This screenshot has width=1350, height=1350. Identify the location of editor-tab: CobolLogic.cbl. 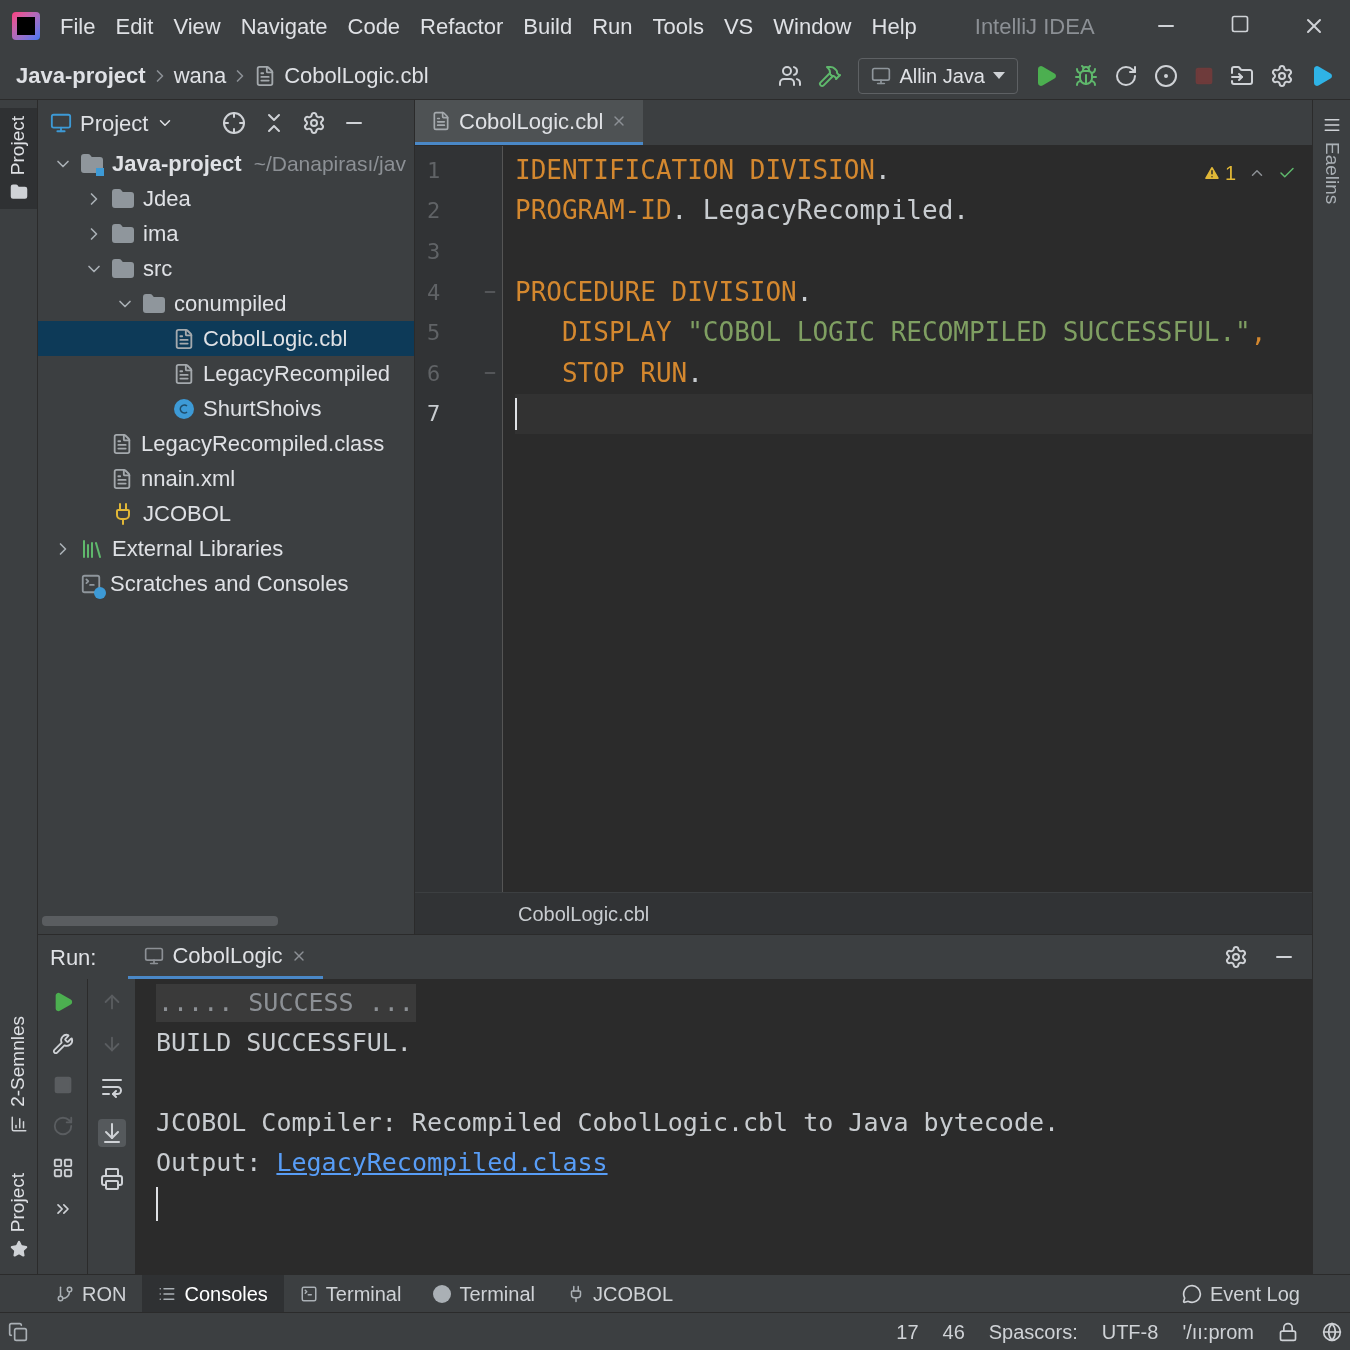
(529, 122).